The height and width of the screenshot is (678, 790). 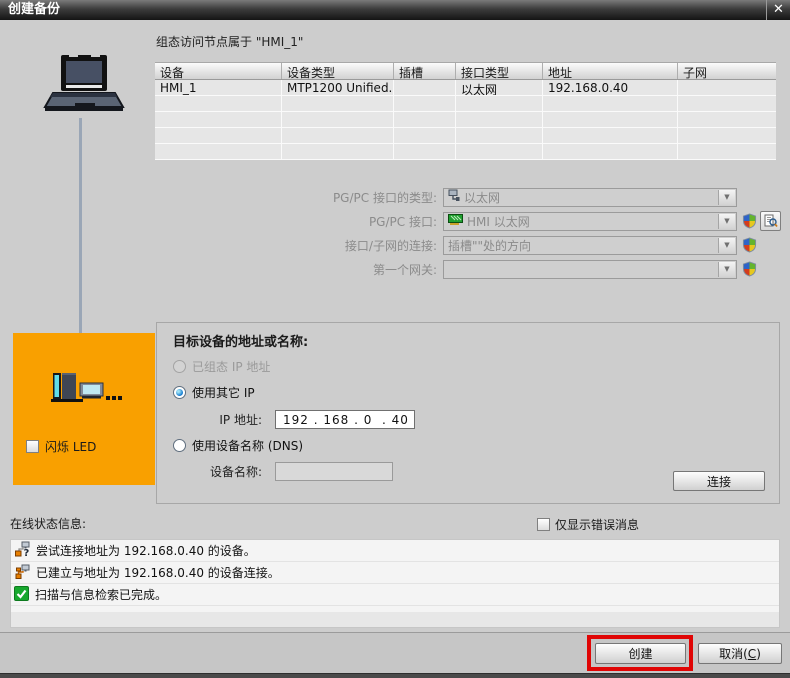 I want to click on pgpc-interface-type-value: 以太网, so click(x=482, y=197).